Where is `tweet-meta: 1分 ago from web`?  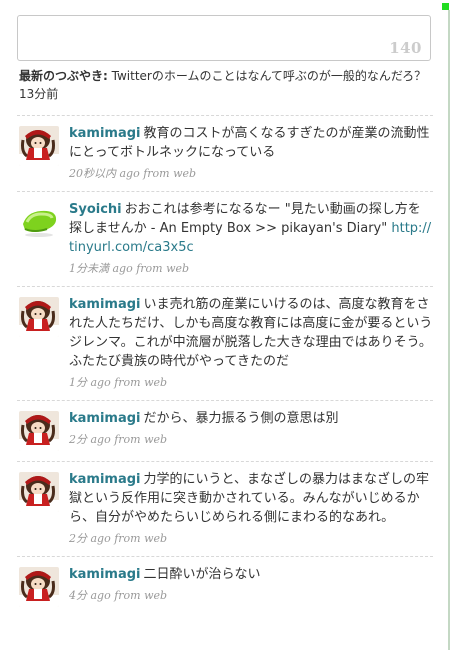
tweet-meta: 1分 ago from web is located at coordinates (251, 382).